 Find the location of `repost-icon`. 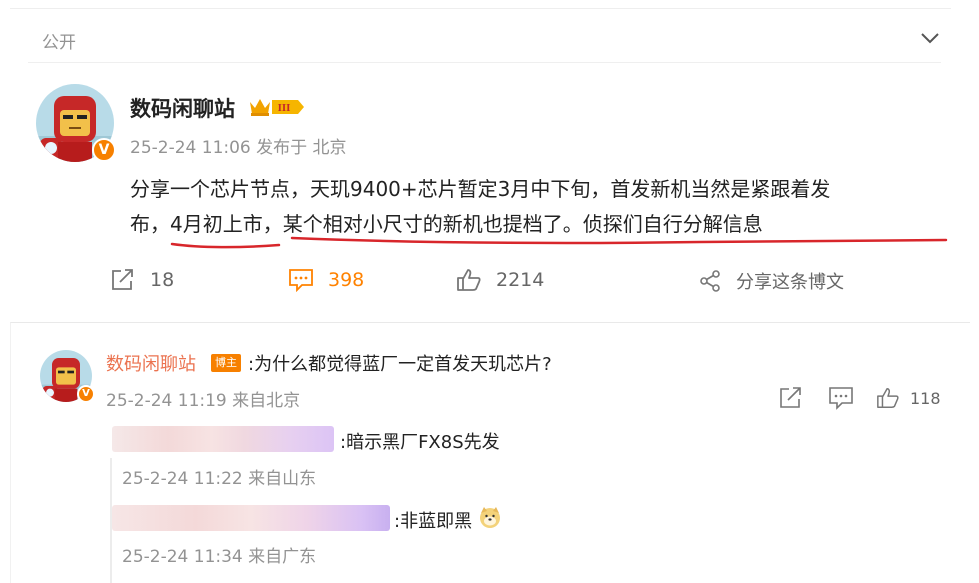

repost-icon is located at coordinates (122, 279).